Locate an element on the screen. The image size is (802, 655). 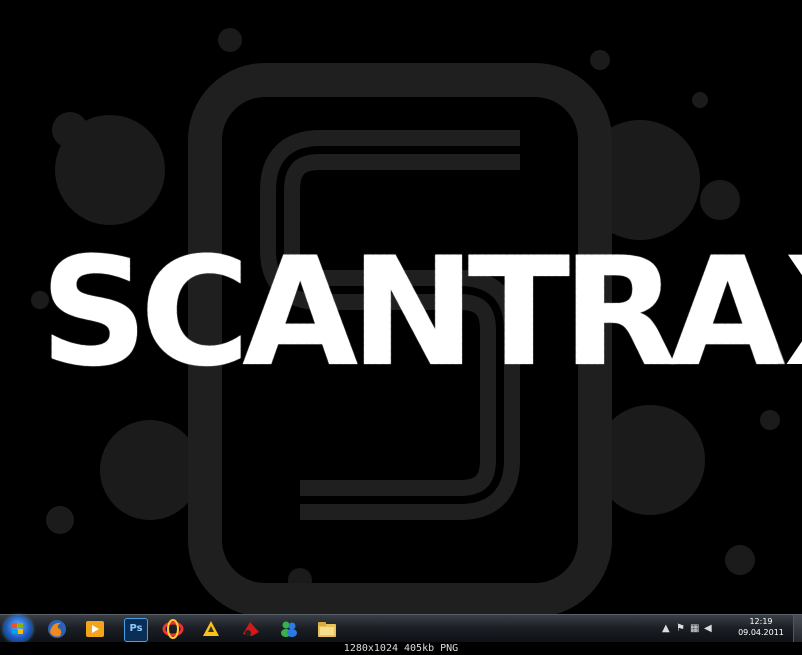
taskbar: Ps ▲ ⚑ ▦ ◀ 12:19 09.04.2011 is located at coordinates (401, 628).